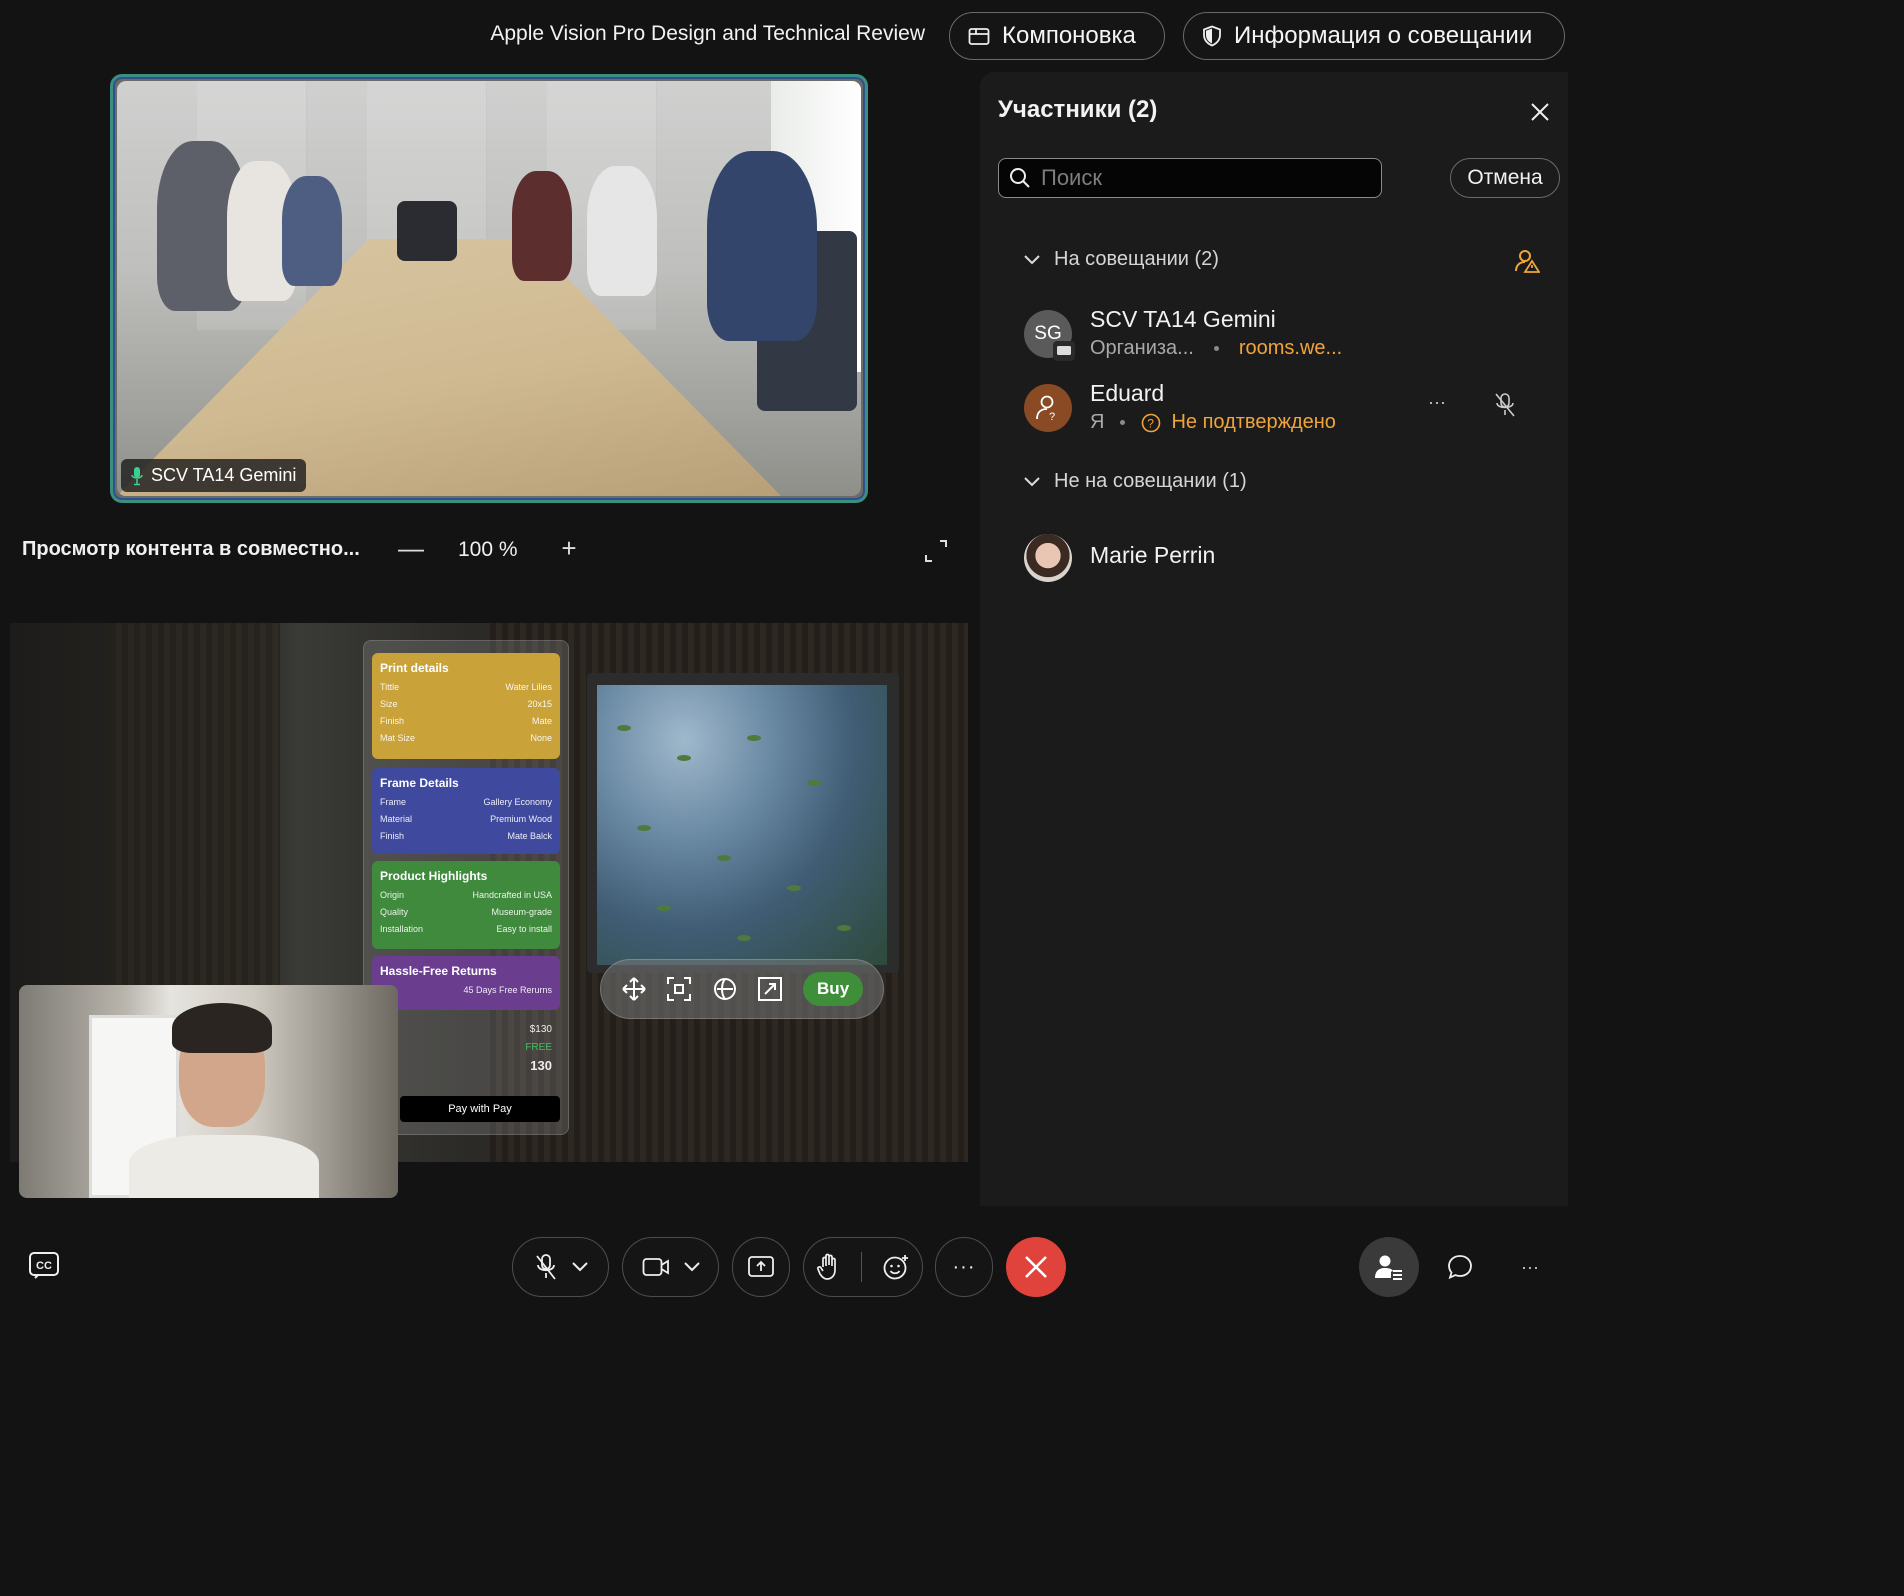  I want to click on reactions-group, so click(863, 1267).